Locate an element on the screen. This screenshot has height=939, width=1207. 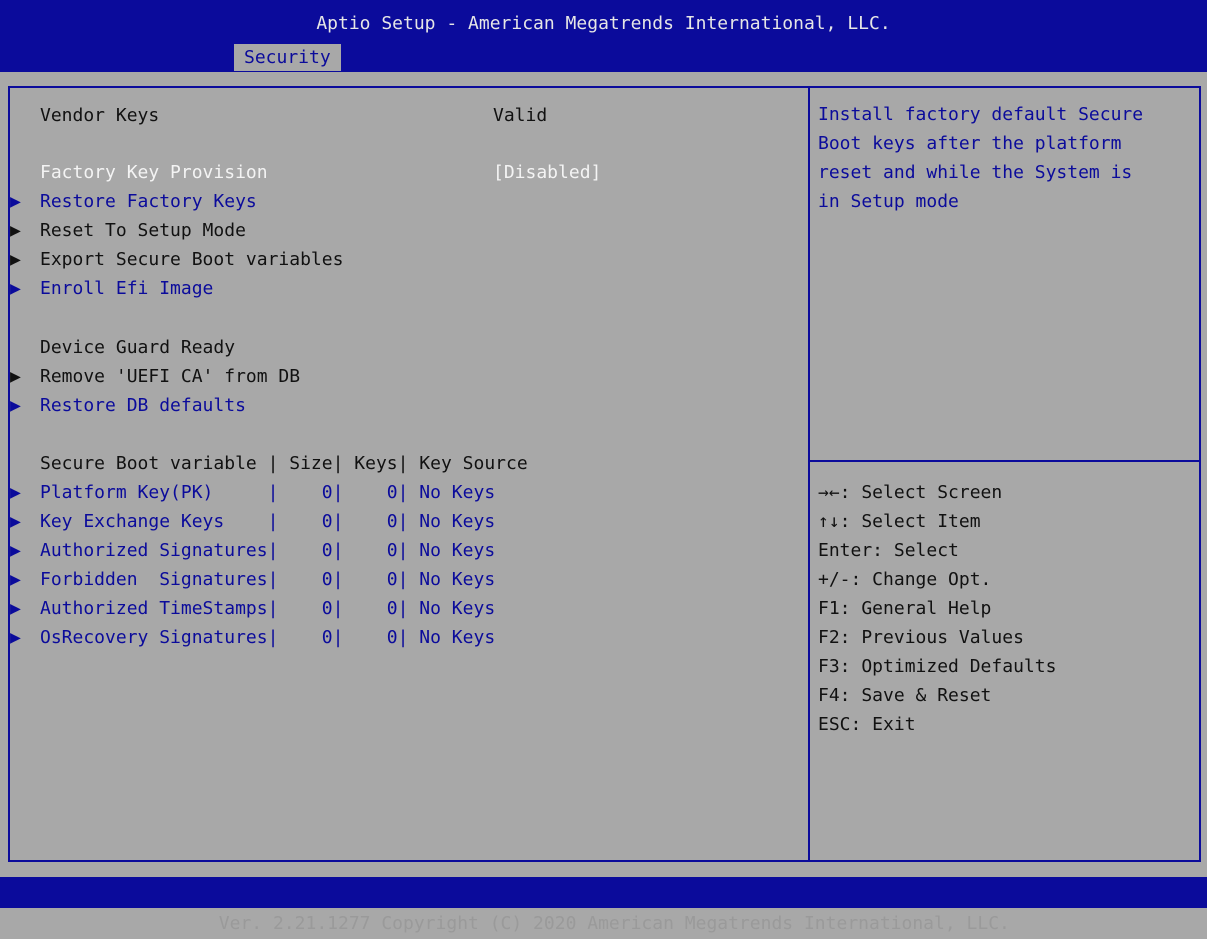
key-hint-previous-values: F2: Previous Values is located at coordinates (921, 637).